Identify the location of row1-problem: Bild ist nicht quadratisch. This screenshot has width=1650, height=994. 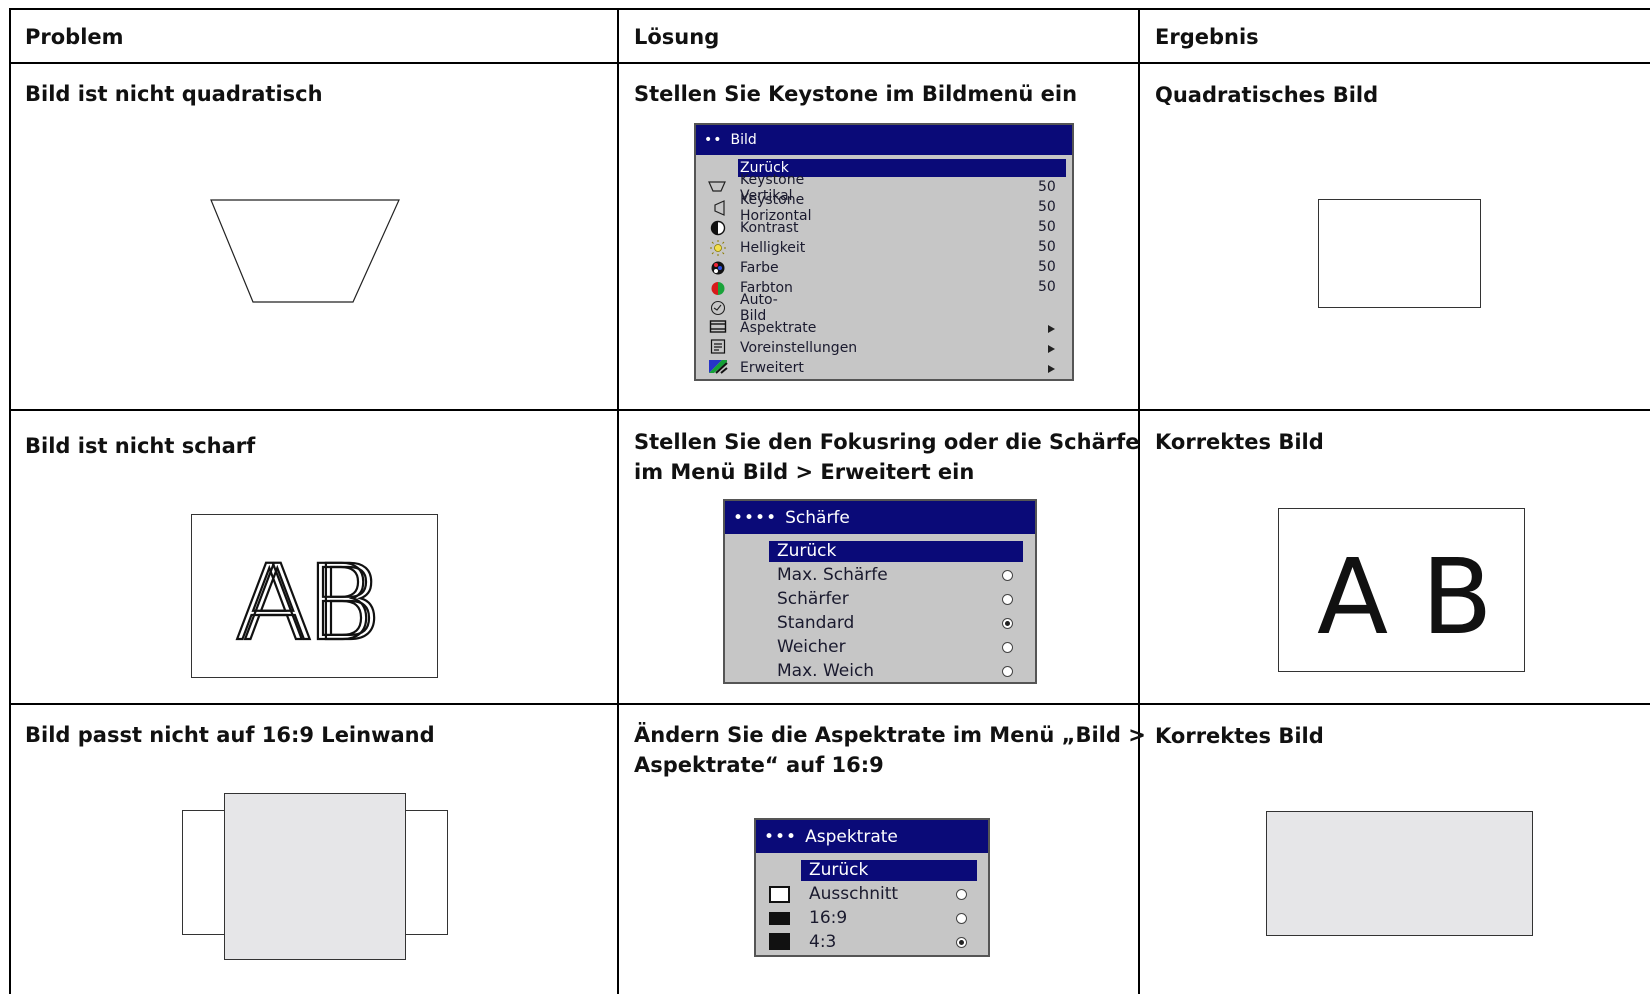
(174, 94).